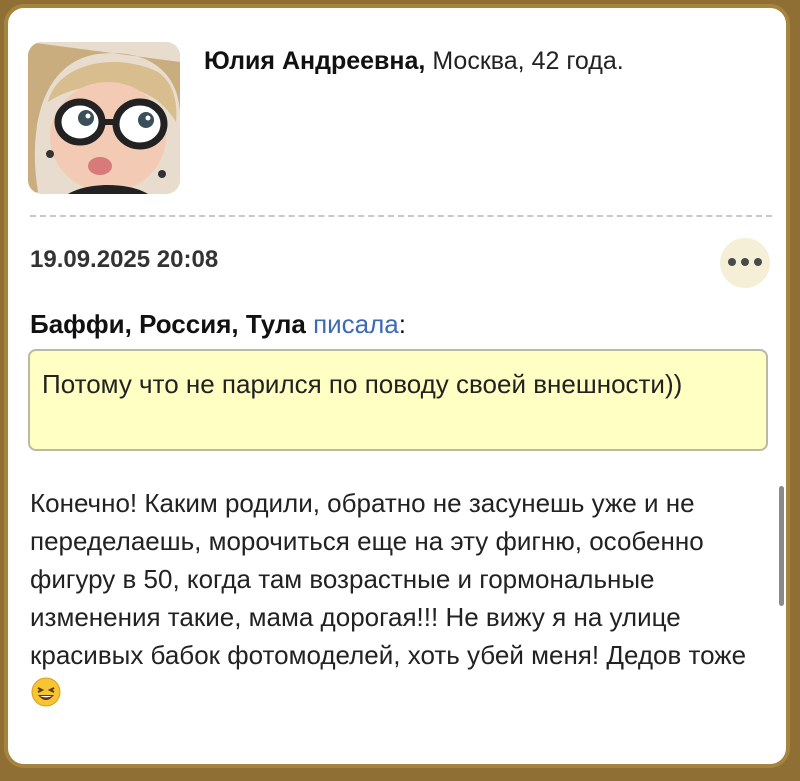  I want to click on quote-author: Баффи, Россия, Тула, so click(168, 324).